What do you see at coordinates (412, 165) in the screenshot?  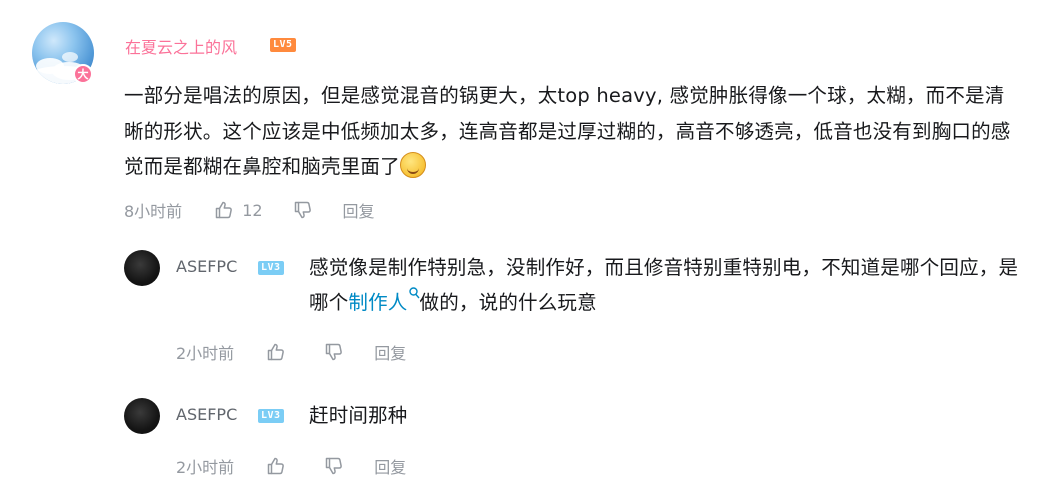 I see `laughing-face-emoji-icon` at bounding box center [412, 165].